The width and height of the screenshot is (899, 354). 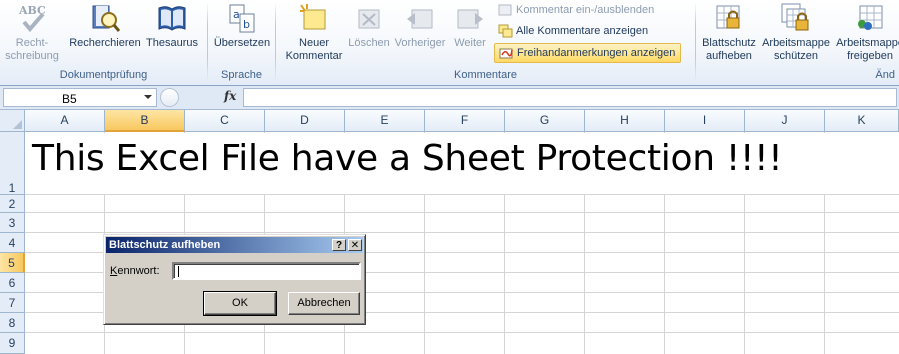 I want to click on new-comment-icon, so click(x=314, y=18).